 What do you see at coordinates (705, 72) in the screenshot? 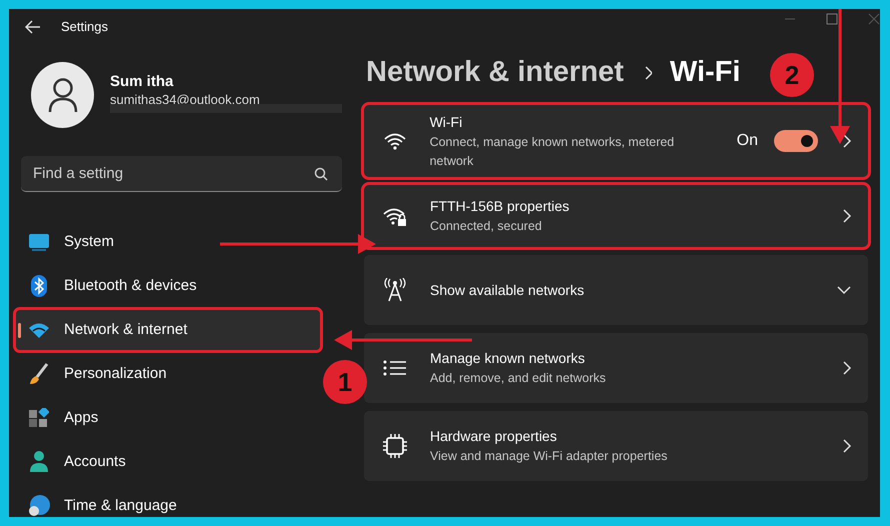
I see `page-title: Wi-Fi` at bounding box center [705, 72].